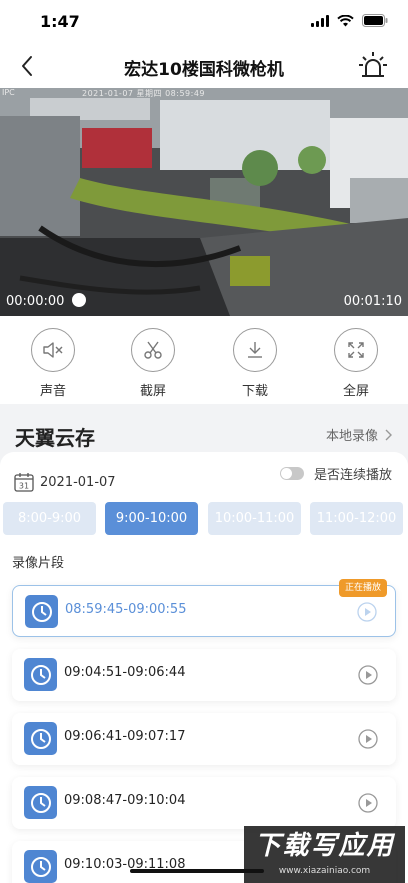 Image resolution: width=408 pixels, height=883 pixels. Describe the element at coordinates (35, 301) in the screenshot. I see `current-time: 00:00:00` at that location.